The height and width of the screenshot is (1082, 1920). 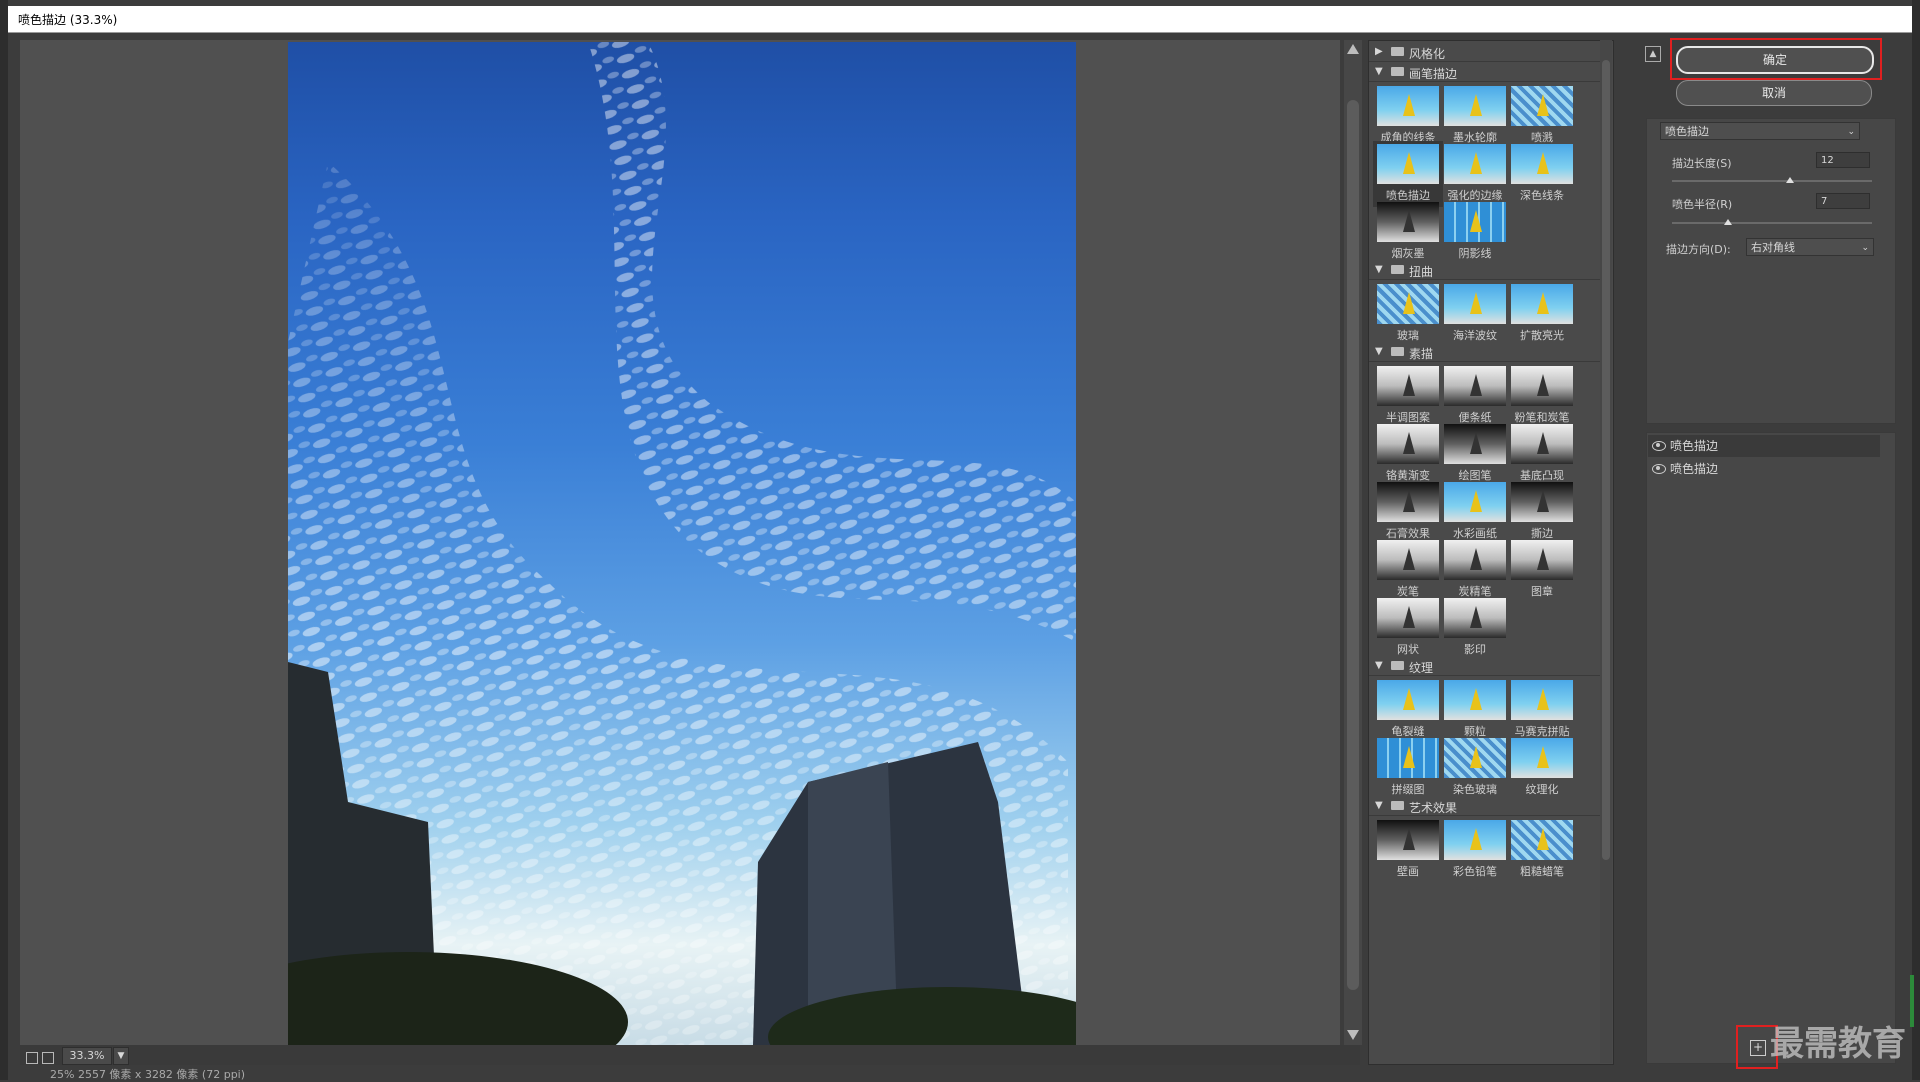 What do you see at coordinates (1475, 628) in the screenshot?
I see `filter-thumbnail: 影印` at bounding box center [1475, 628].